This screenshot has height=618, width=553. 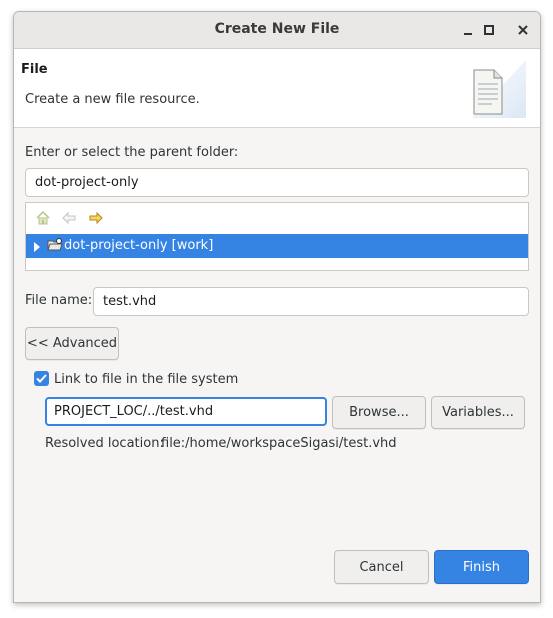 I want to click on link-location-input: PROJECT_LOC/../test.vhd, so click(x=186, y=411).